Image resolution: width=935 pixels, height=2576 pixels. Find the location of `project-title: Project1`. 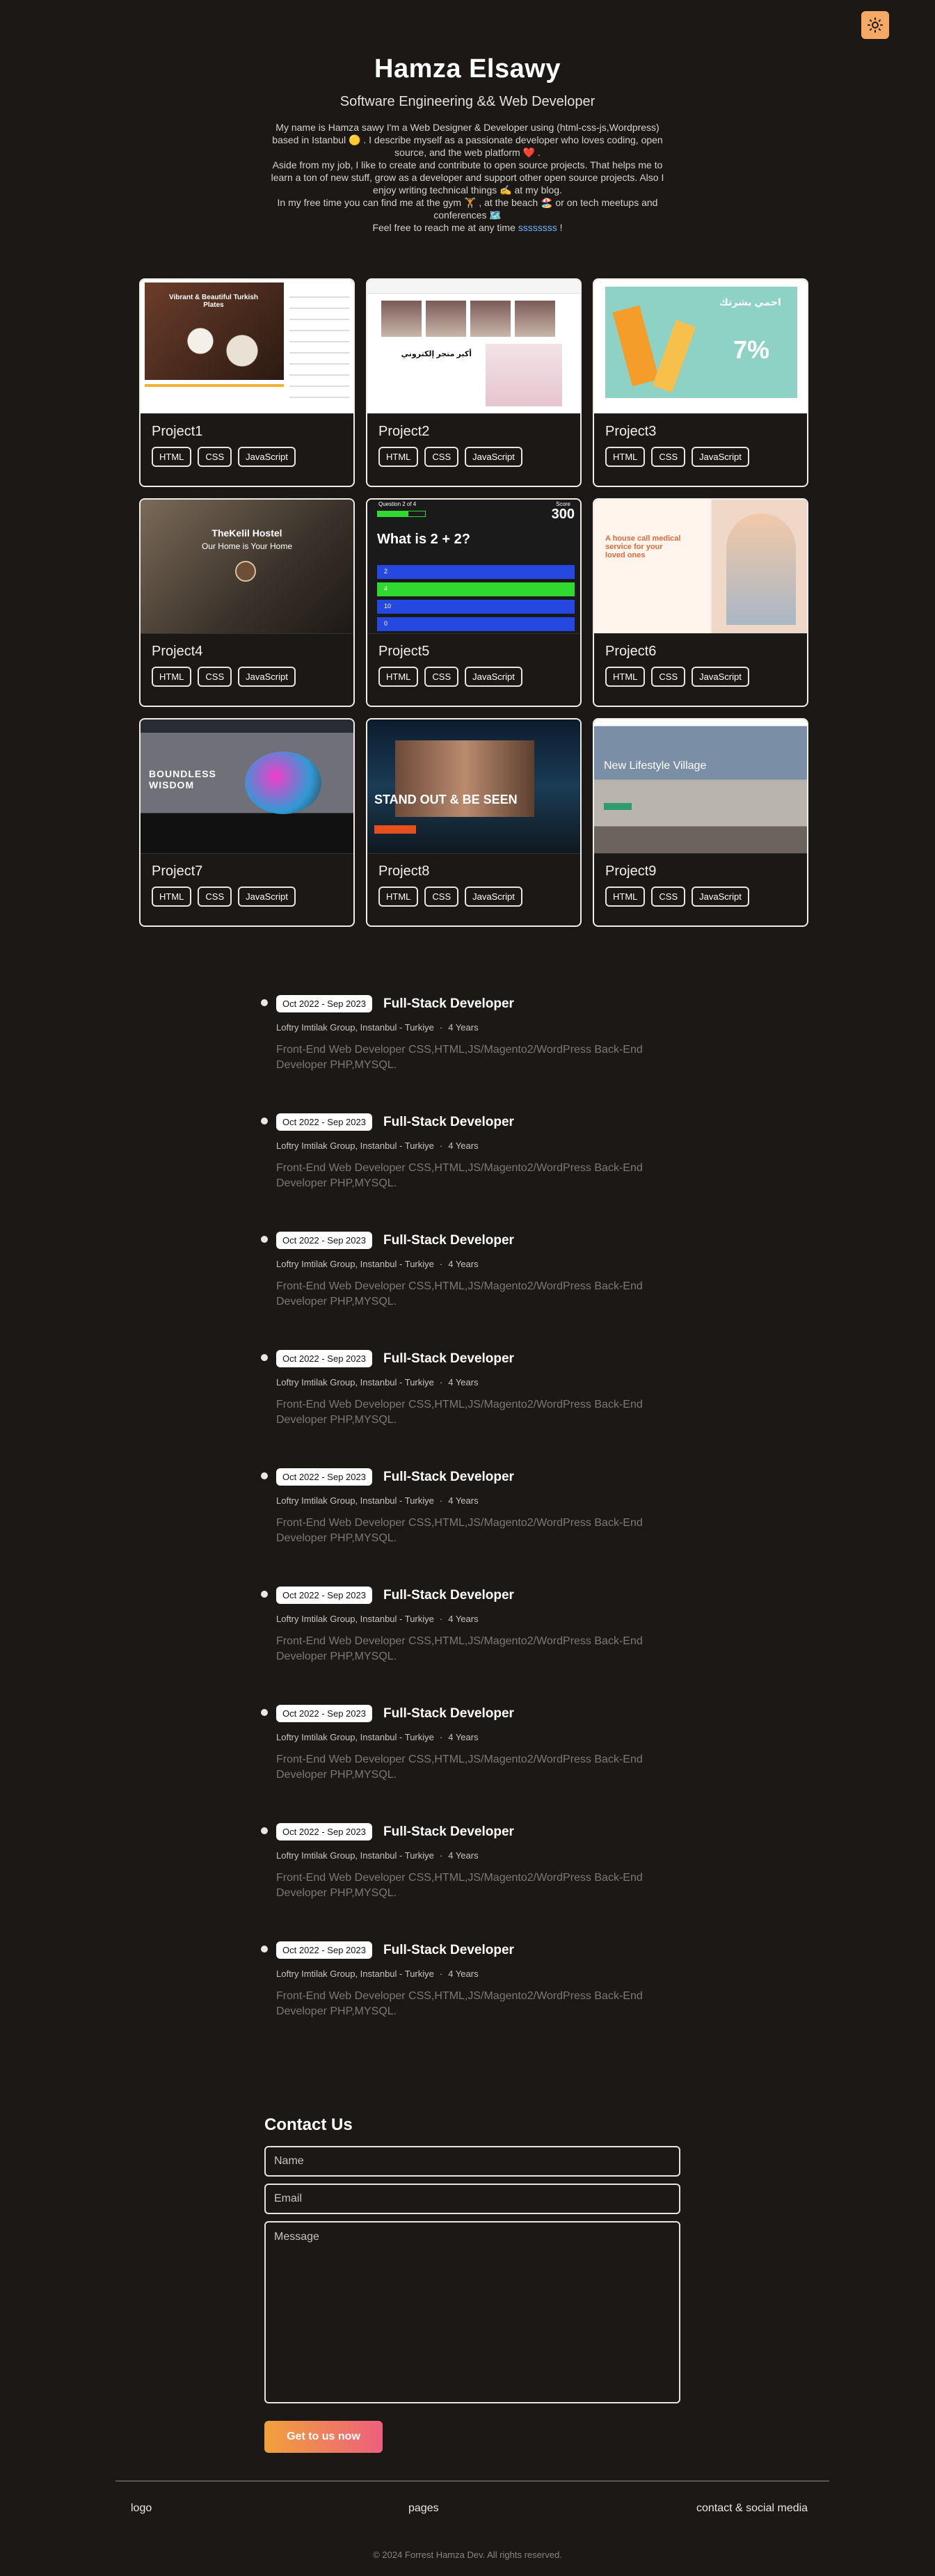

project-title: Project1 is located at coordinates (178, 431).